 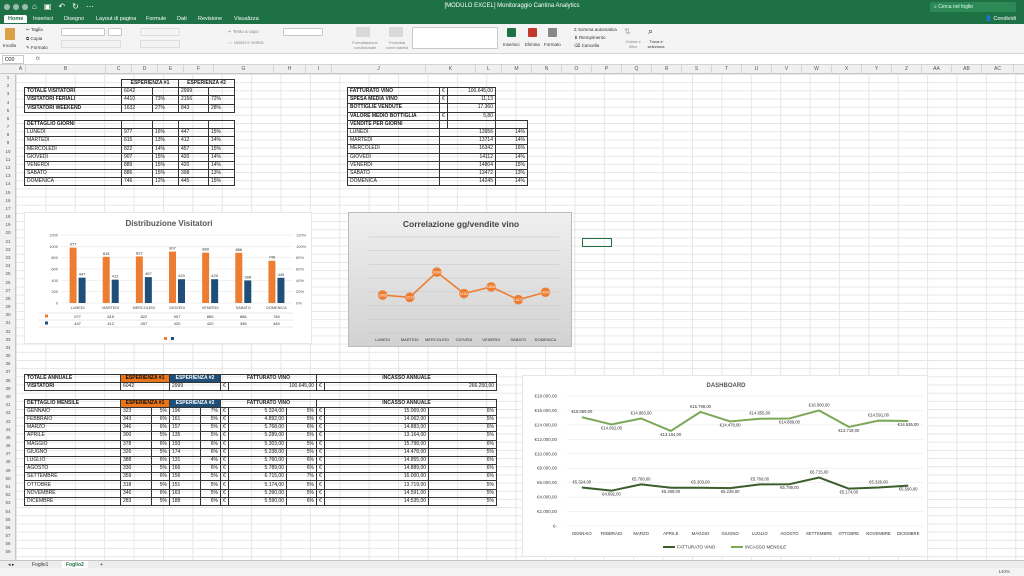 What do you see at coordinates (8, 200) in the screenshot?
I see `row-header: 16` at bounding box center [8, 200].